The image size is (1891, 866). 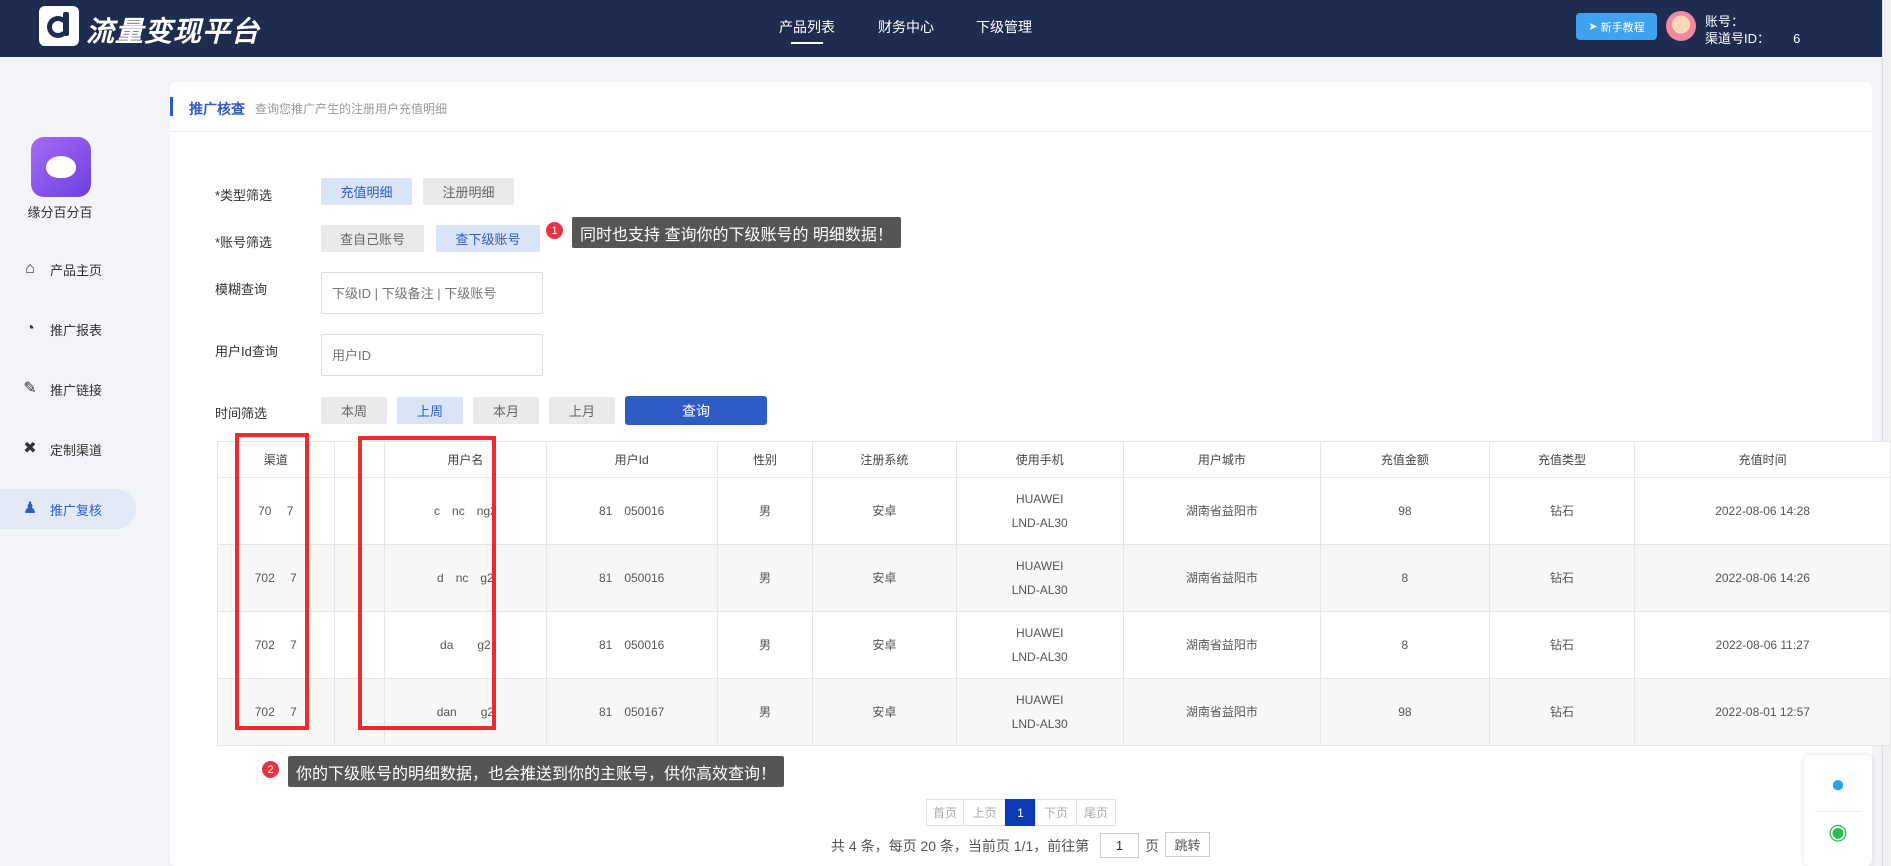 I want to click on cell-time: 2022-08-06 14:26, so click(x=1762, y=578).